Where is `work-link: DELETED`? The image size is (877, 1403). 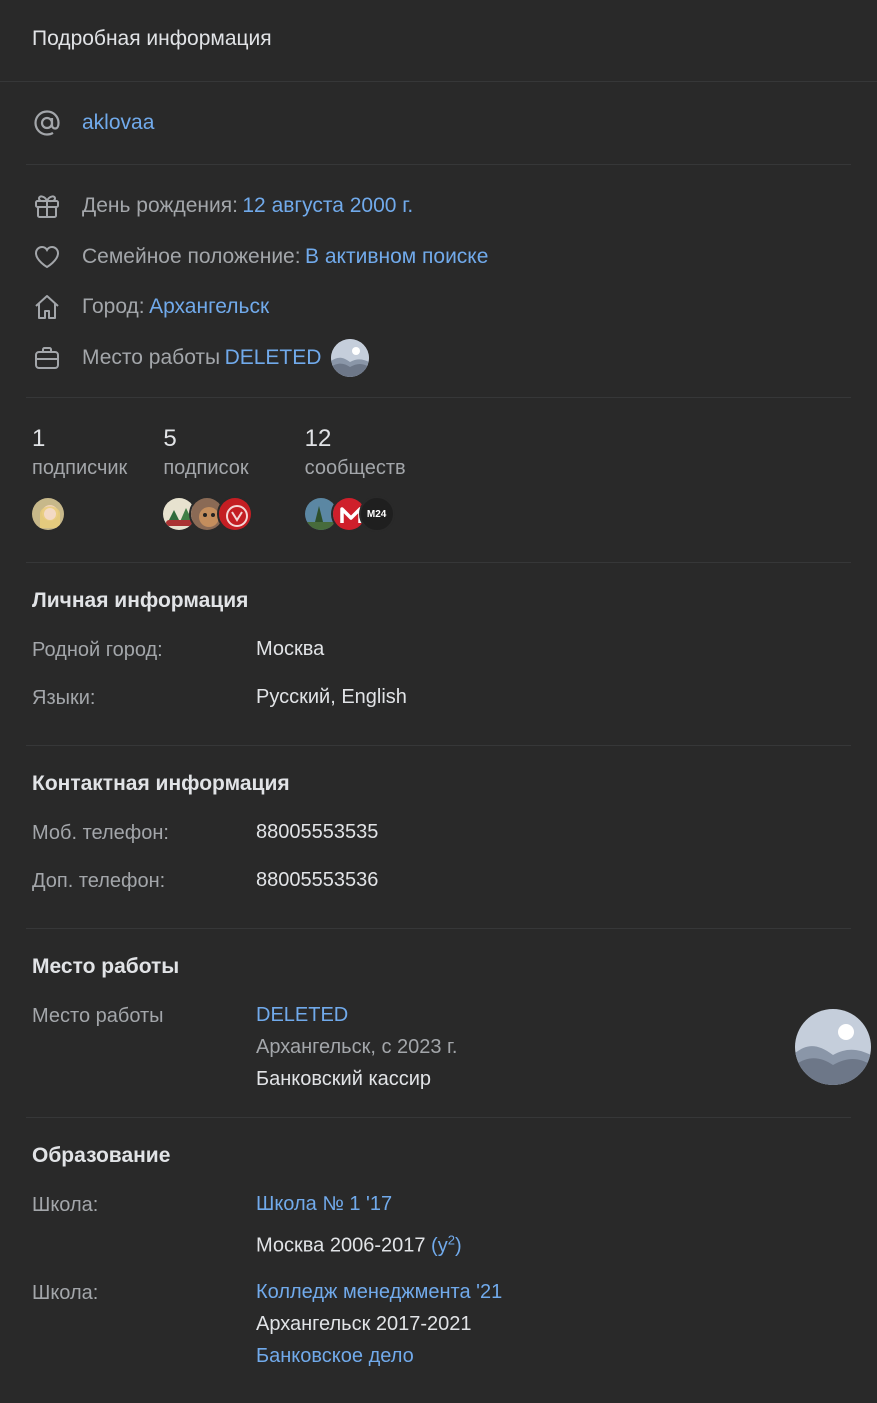
work-link: DELETED is located at coordinates (273, 358).